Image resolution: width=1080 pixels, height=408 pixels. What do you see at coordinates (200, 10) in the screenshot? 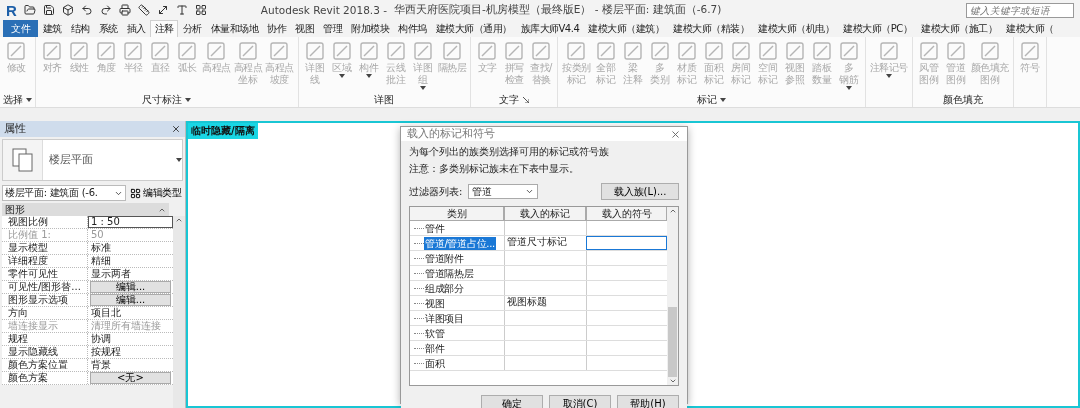
I see `grid-icon` at bounding box center [200, 10].